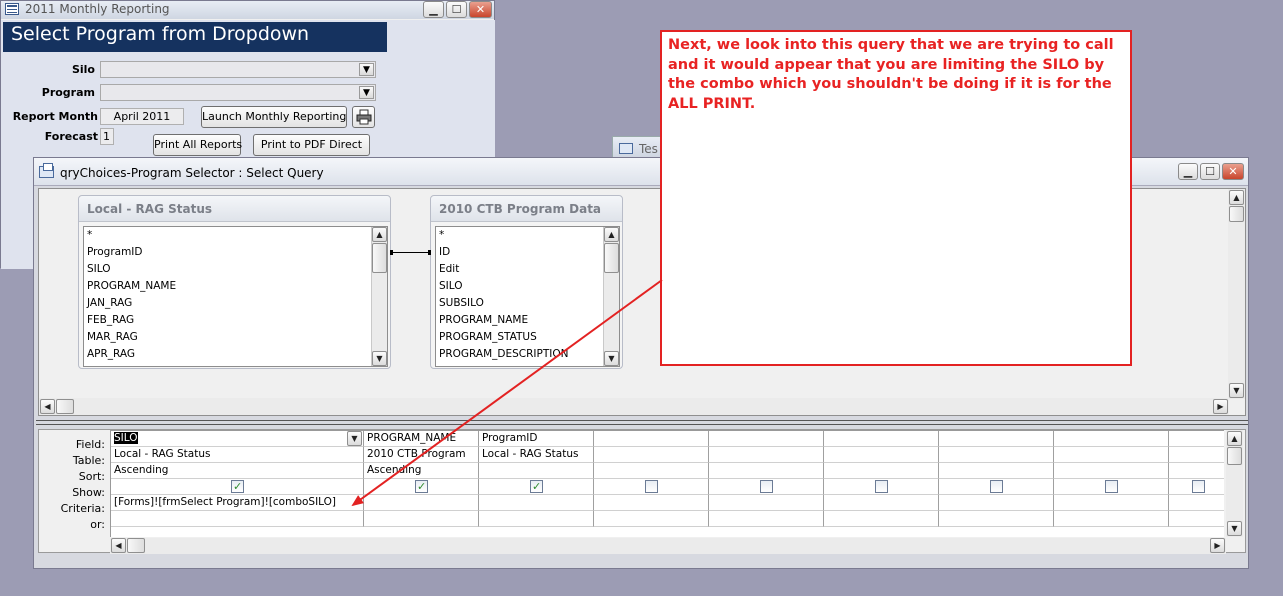 The width and height of the screenshot is (1283, 596). Describe the element at coordinates (1236, 294) in the screenshot. I see `pane-vertical-scrollbar: ▲ ▼` at that location.